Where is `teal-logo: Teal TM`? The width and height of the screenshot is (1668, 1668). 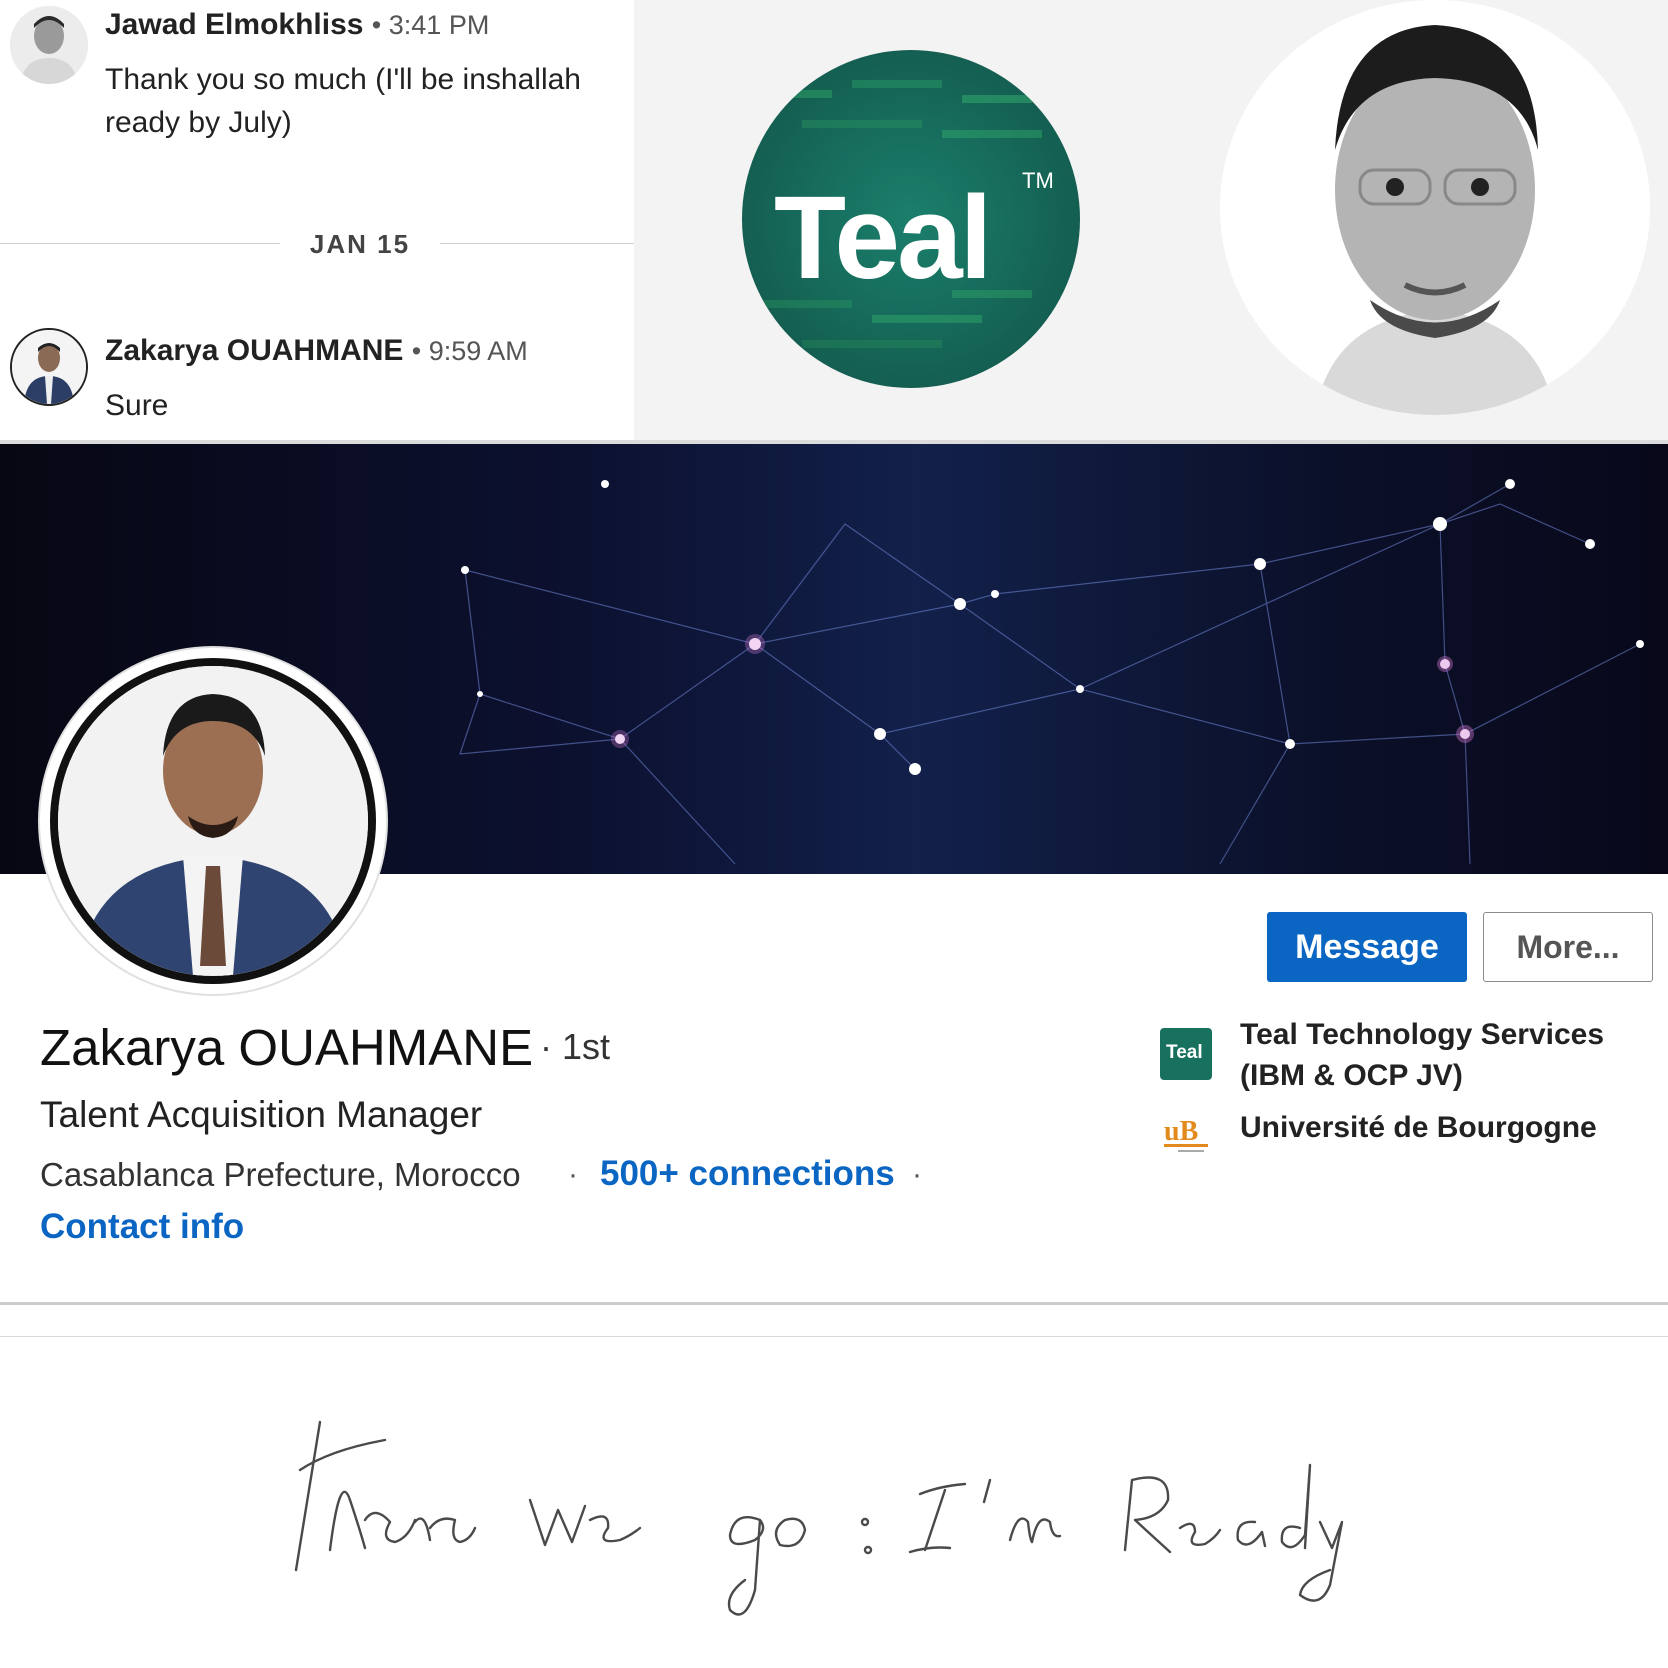 teal-logo: Teal TM is located at coordinates (911, 219).